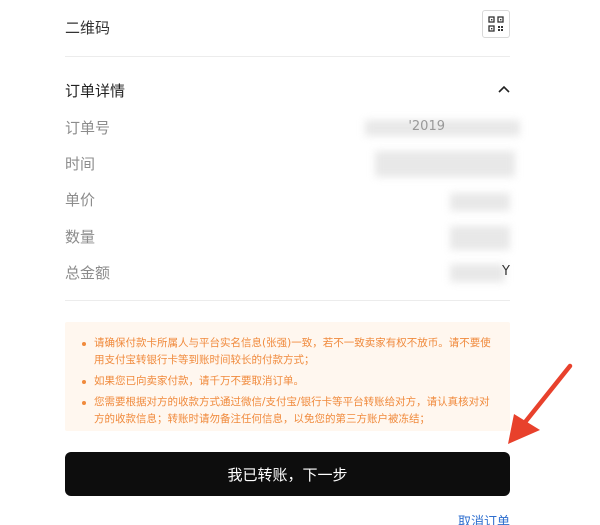 Image resolution: width=600 pixels, height=525 pixels. Describe the element at coordinates (287, 238) in the screenshot. I see `quantity-row: 数量` at that location.